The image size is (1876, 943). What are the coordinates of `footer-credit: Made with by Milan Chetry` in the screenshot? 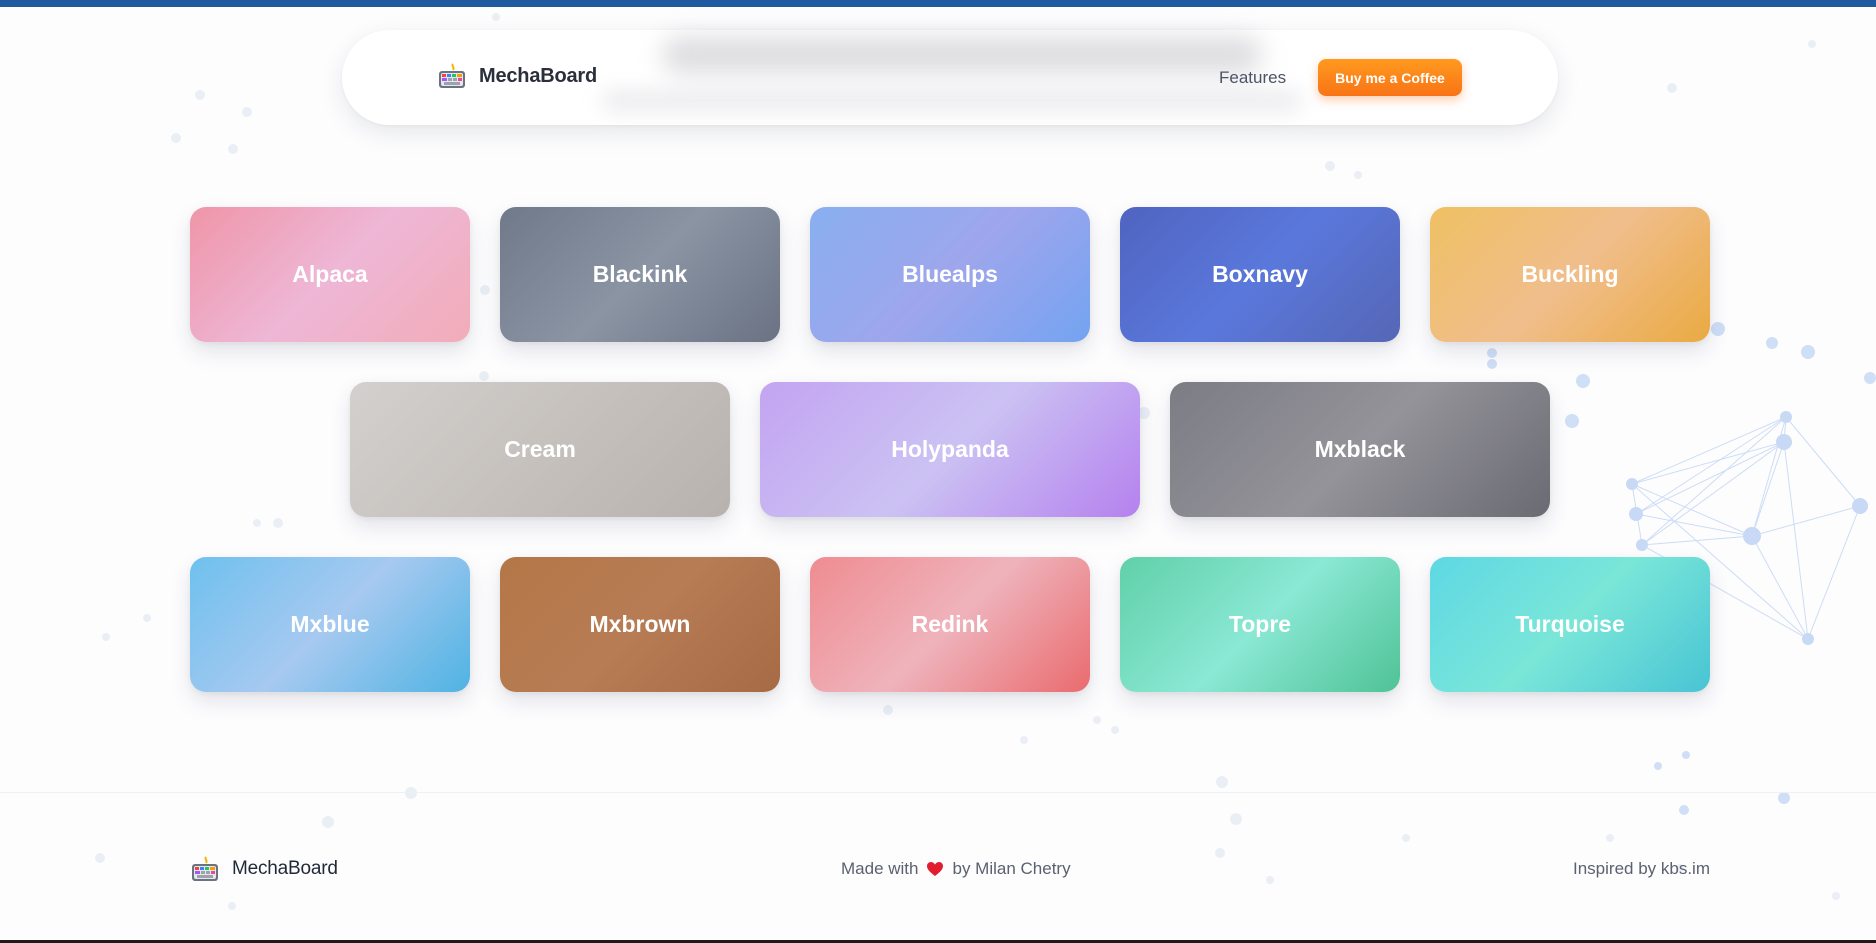 It's located at (956, 869).